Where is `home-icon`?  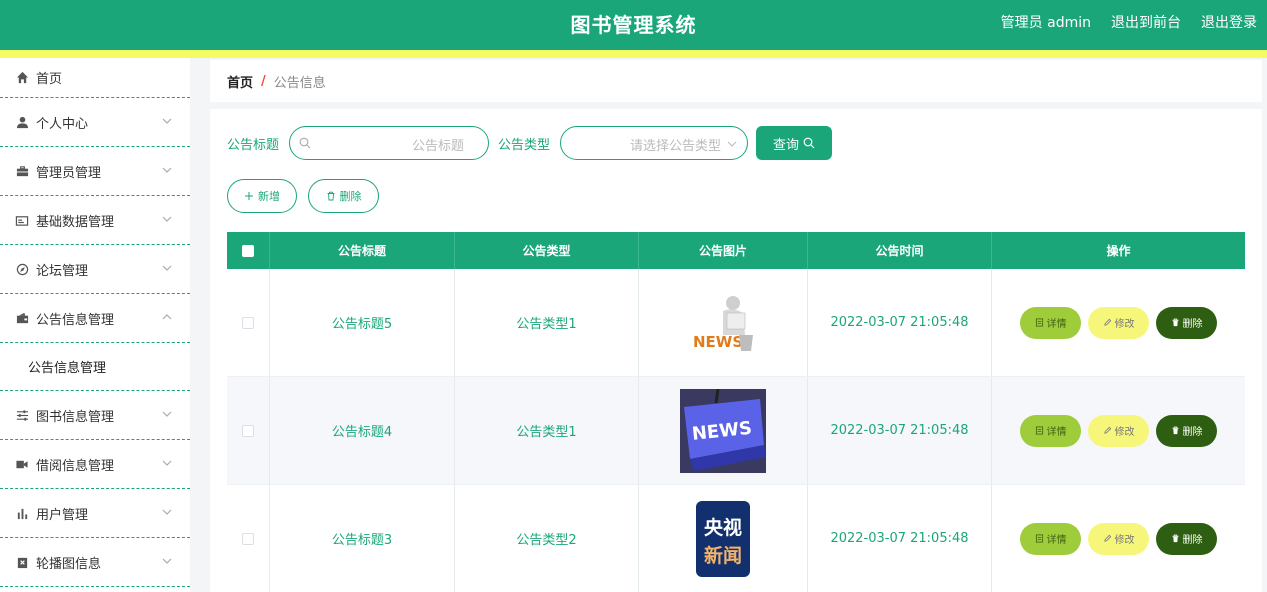
home-icon is located at coordinates (22, 78).